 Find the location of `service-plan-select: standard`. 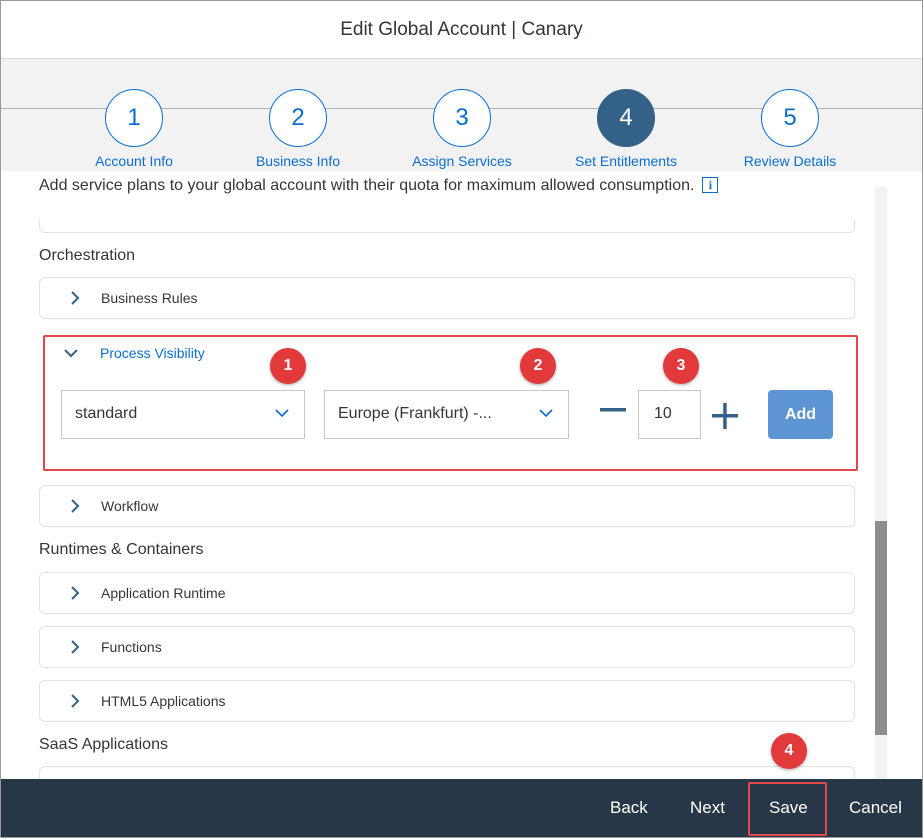

service-plan-select: standard is located at coordinates (183, 414).